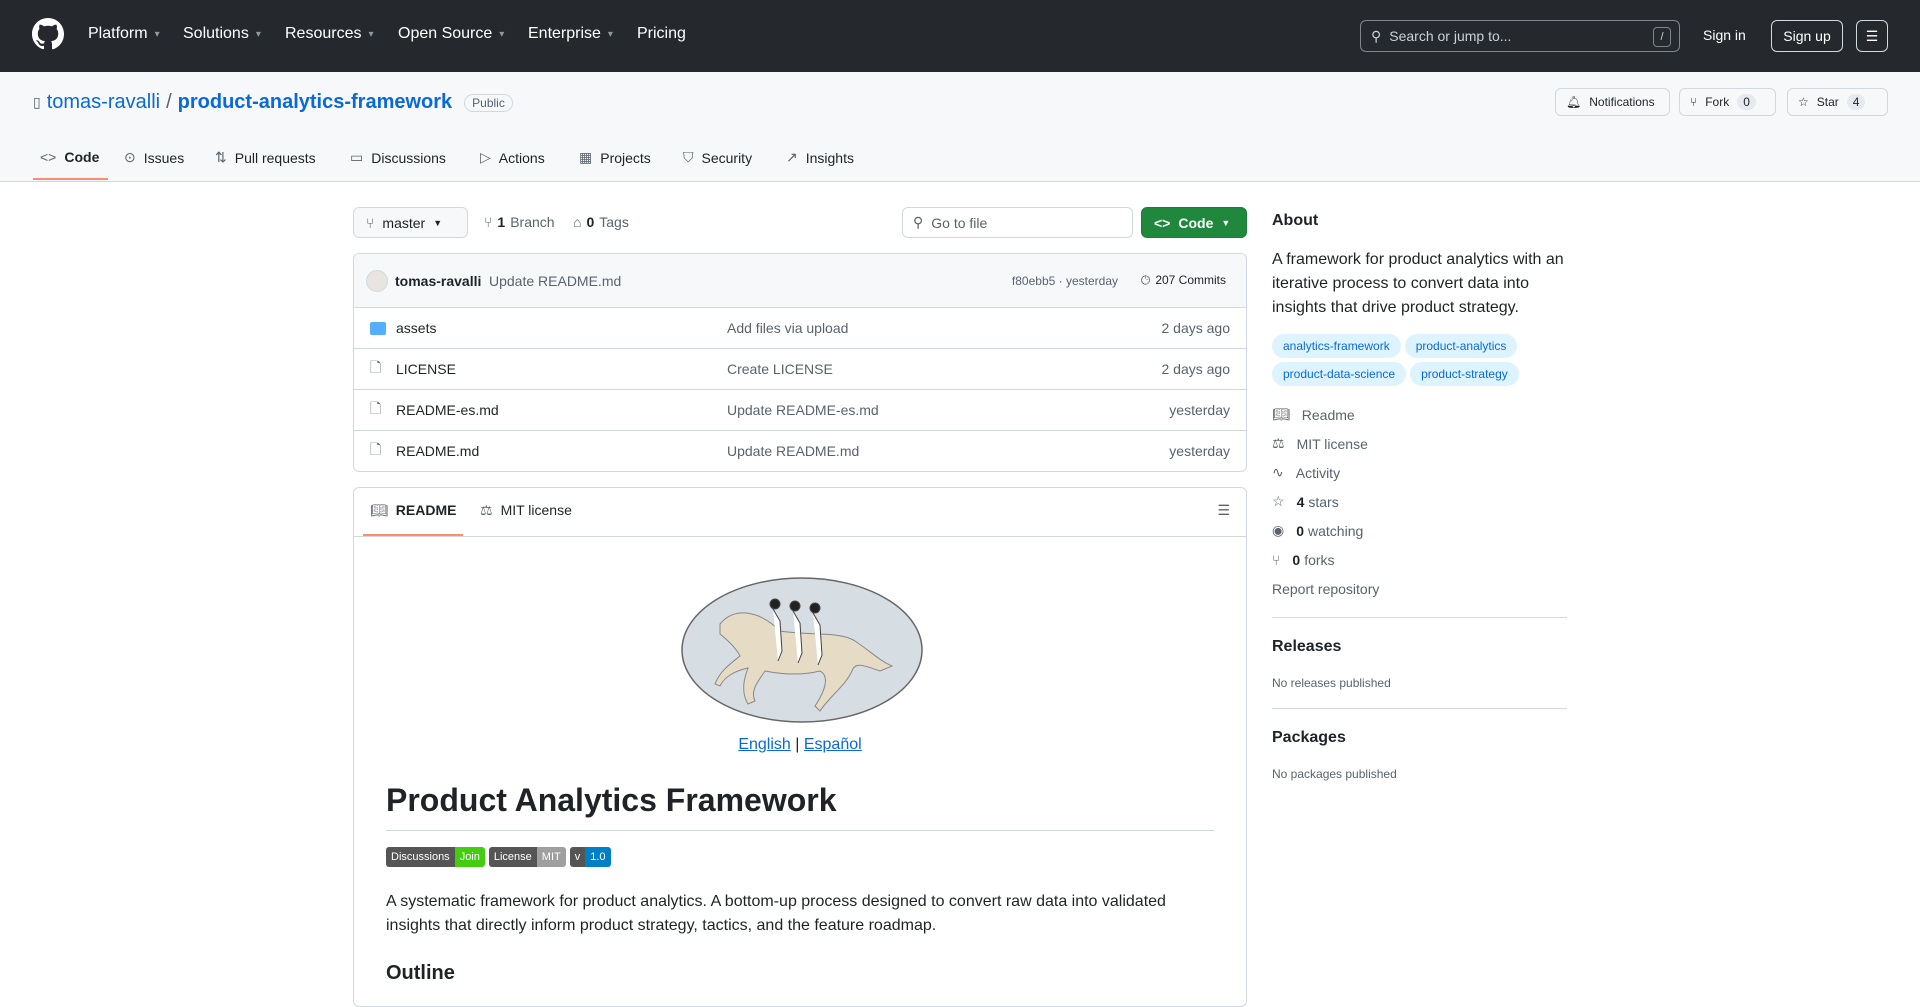 The height and width of the screenshot is (1007, 1920). Describe the element at coordinates (800, 512) in the screenshot. I see `readme-tabs: 📖︎ README ⚖ MIT license ☰` at that location.